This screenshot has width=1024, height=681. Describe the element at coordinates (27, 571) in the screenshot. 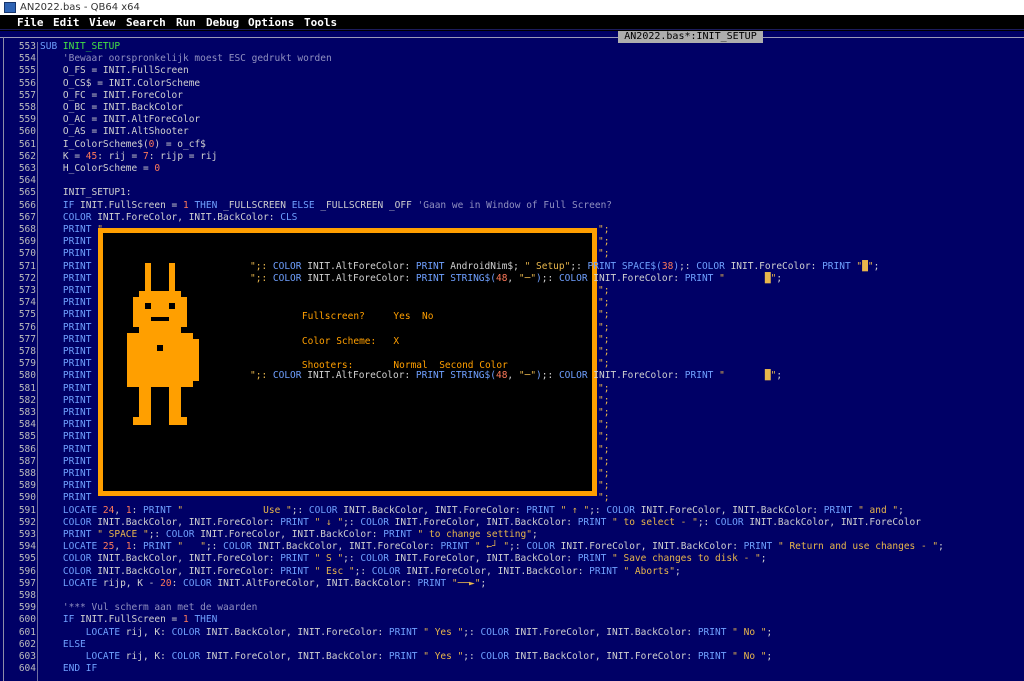

I see `line-number: 596` at that location.